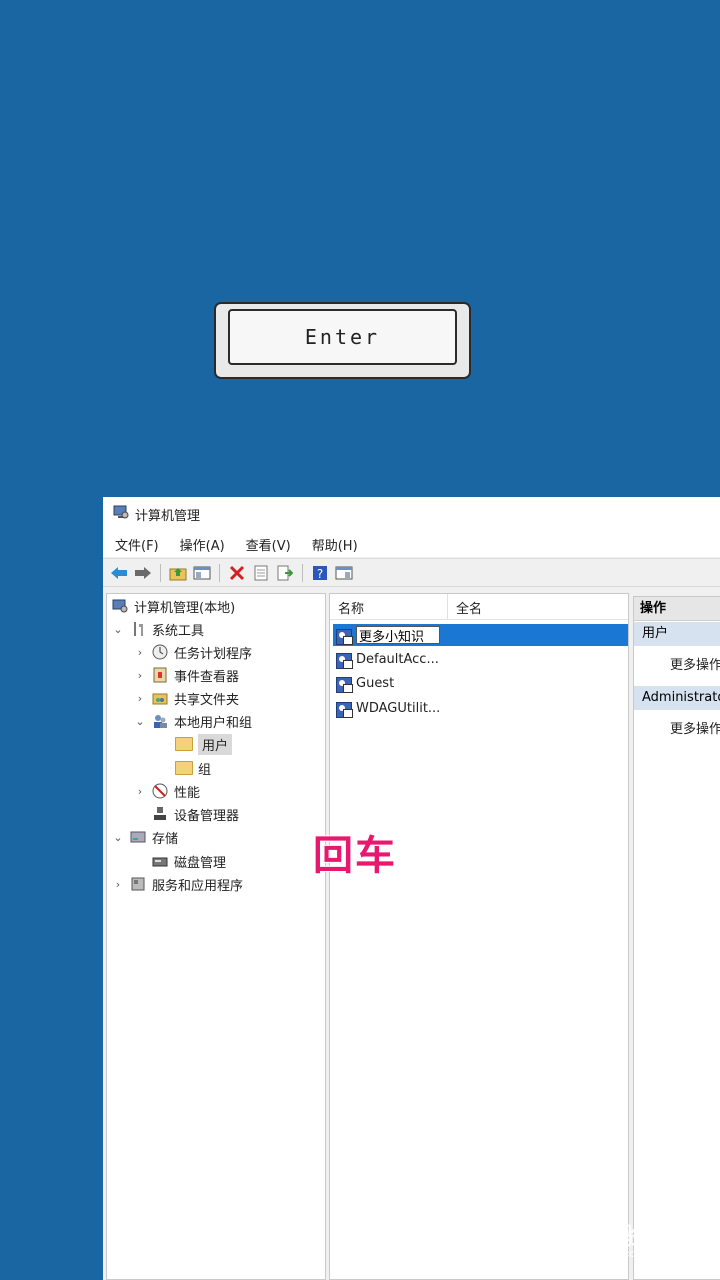 This screenshot has height=1280, width=720. What do you see at coordinates (188, 861) in the screenshot?
I see `tree-item-disk-management: 磁盘管理` at bounding box center [188, 861].